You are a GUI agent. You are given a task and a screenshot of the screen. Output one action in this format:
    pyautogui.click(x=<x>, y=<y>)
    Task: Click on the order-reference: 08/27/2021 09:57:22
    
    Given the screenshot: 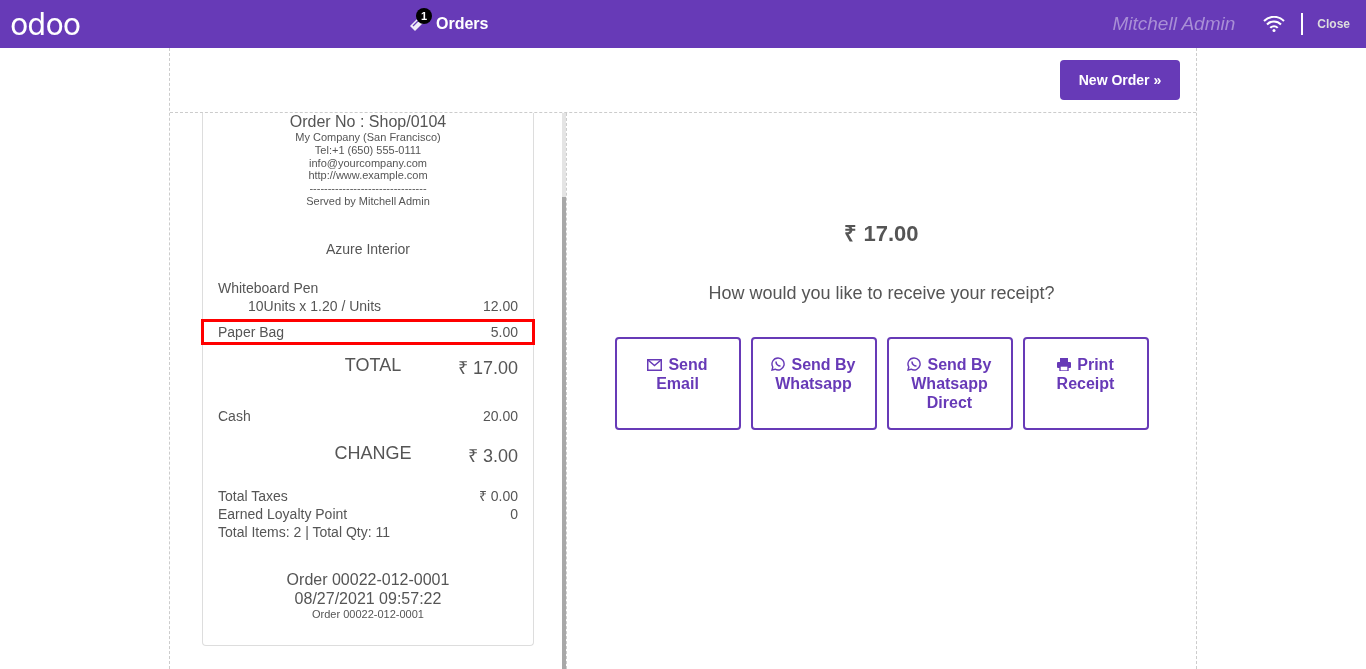 What is the action you would take?
    pyautogui.click(x=368, y=599)
    